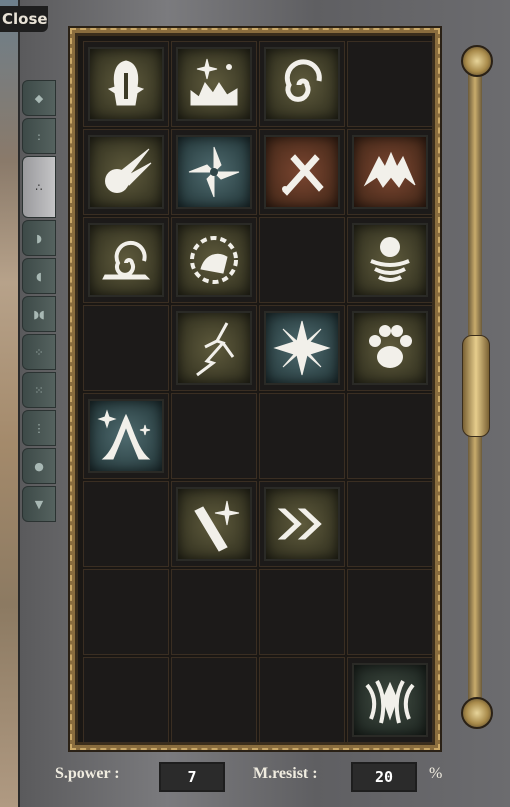  I want to click on scrollbar, so click(475, 387).